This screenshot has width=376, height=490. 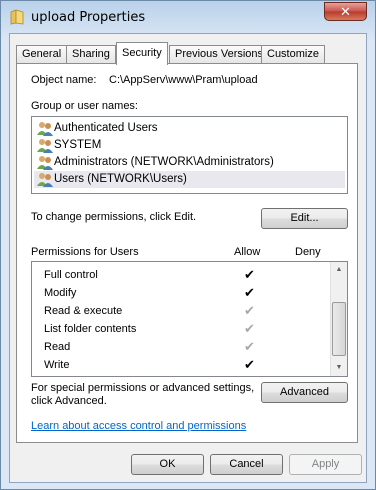 I want to click on list-item: Administrators (NETWORK\Administrators), so click(x=189, y=162).